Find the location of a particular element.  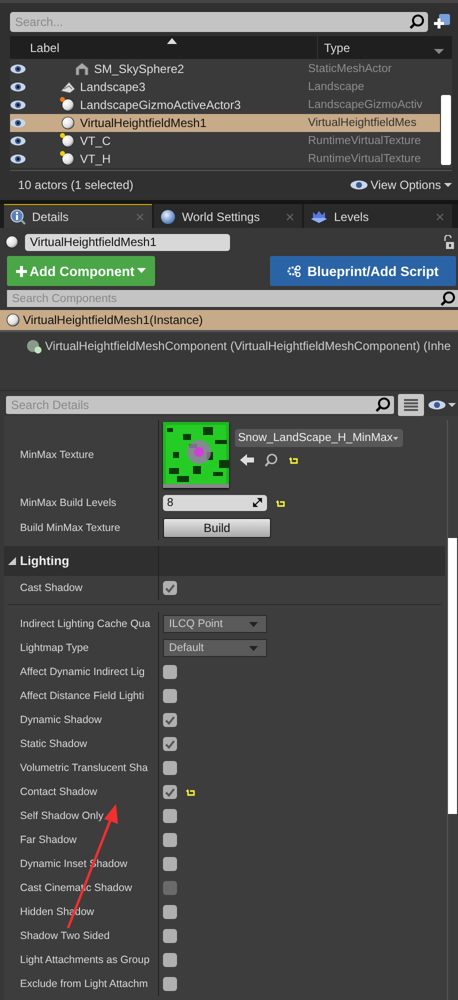

component-icon is located at coordinates (34, 346).